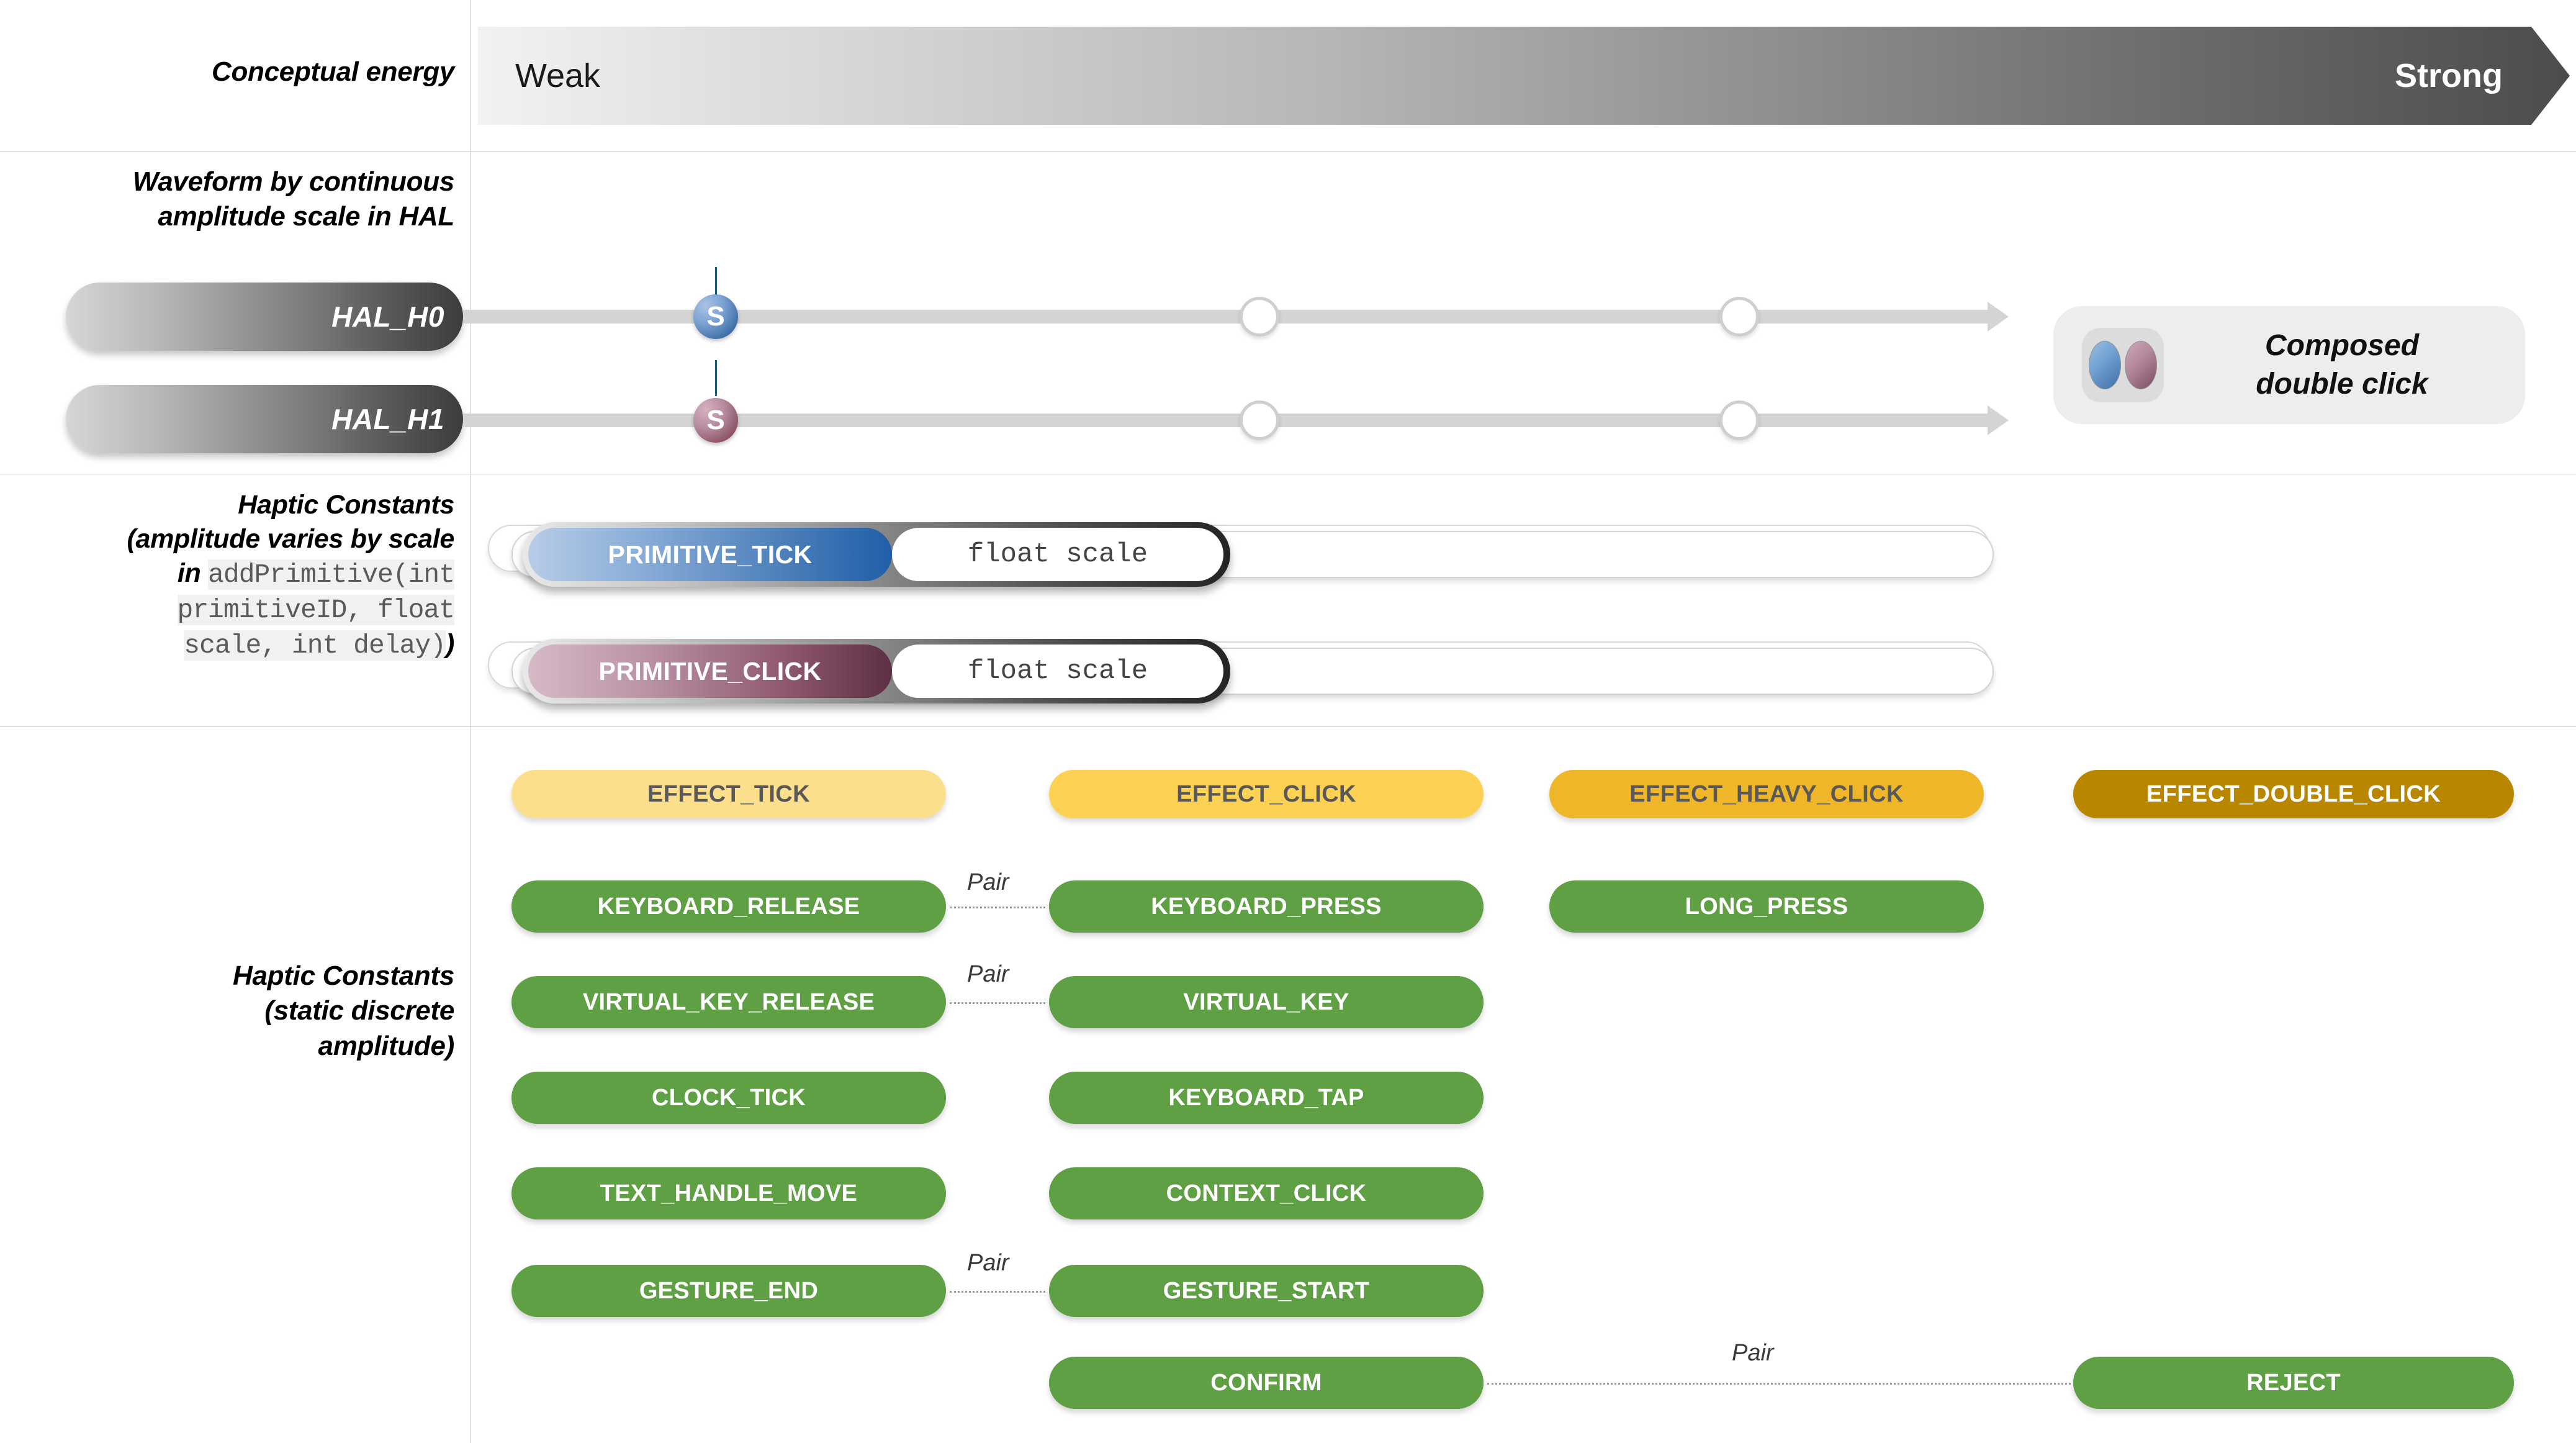  I want to click on composed-line2: double click, so click(2342, 384).